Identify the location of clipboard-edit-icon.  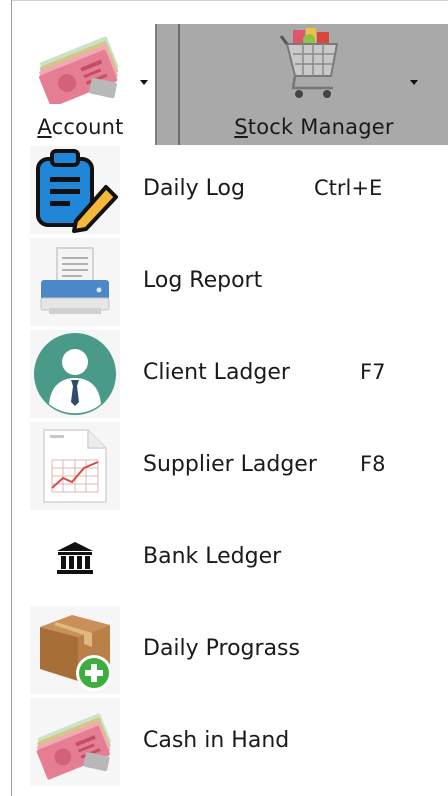
(77, 191).